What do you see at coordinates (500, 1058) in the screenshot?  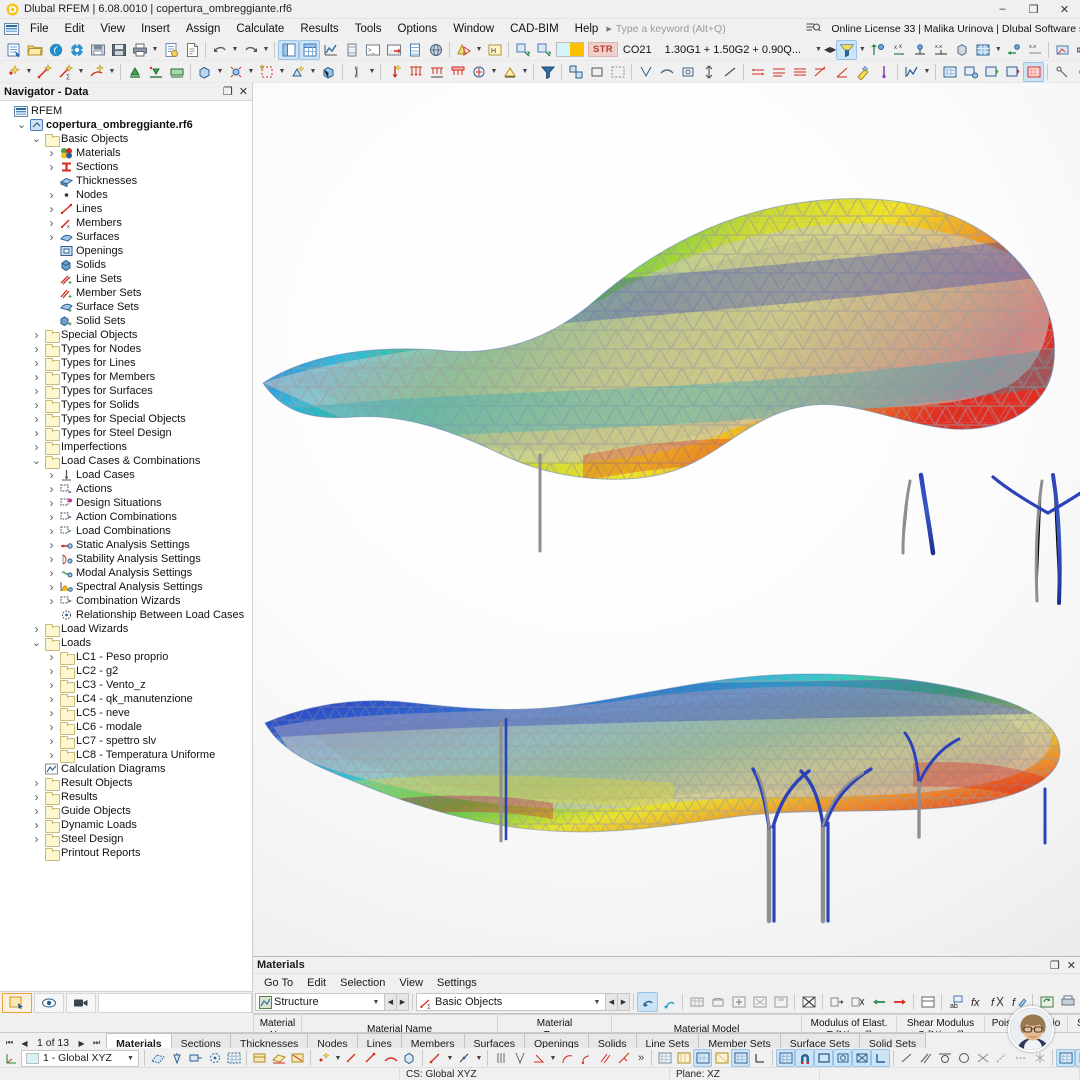 I see `vertical-guide-icon` at bounding box center [500, 1058].